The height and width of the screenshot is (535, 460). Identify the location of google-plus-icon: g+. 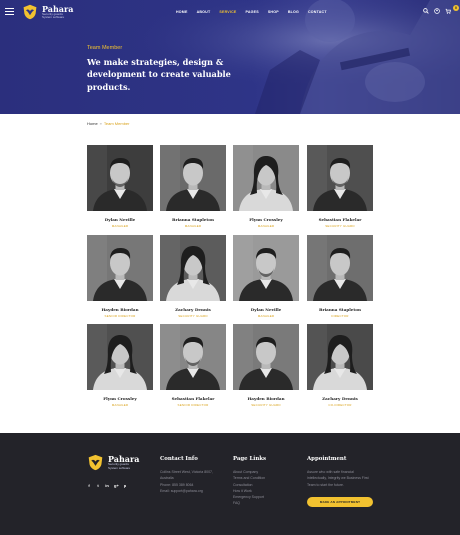
(116, 485).